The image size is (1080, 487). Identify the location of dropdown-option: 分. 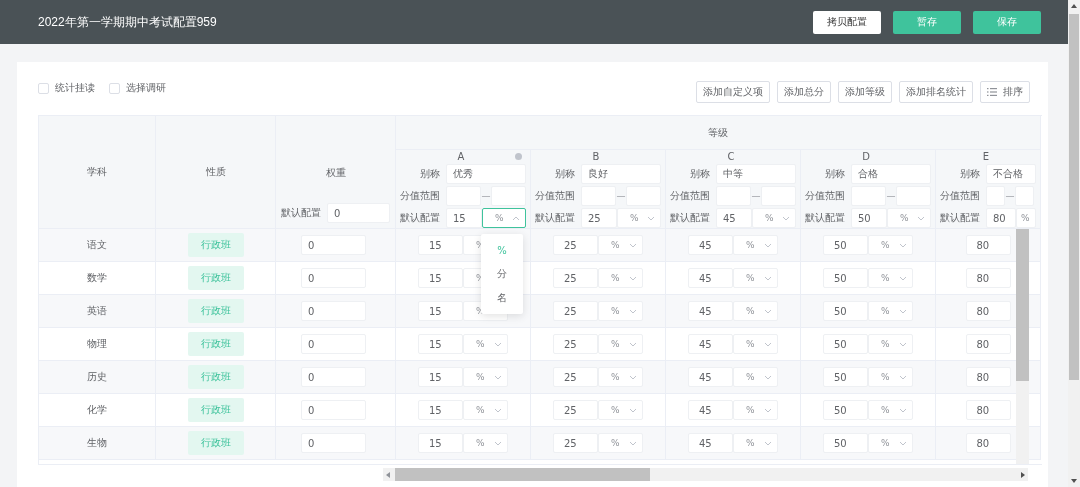
(502, 274).